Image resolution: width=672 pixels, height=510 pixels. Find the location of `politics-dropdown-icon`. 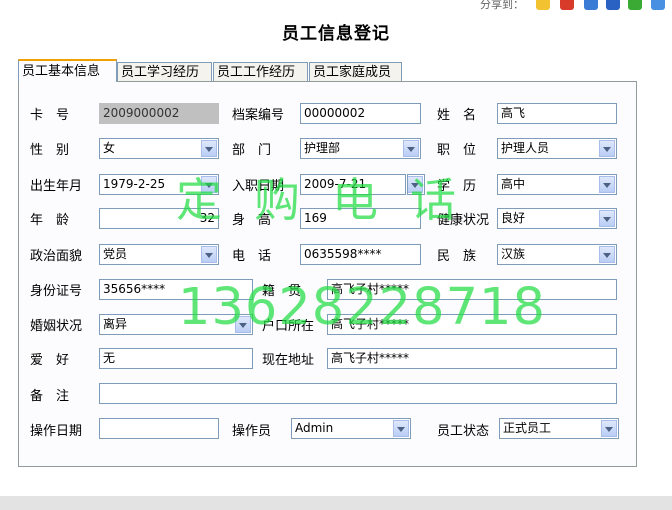

politics-dropdown-icon is located at coordinates (209, 254).